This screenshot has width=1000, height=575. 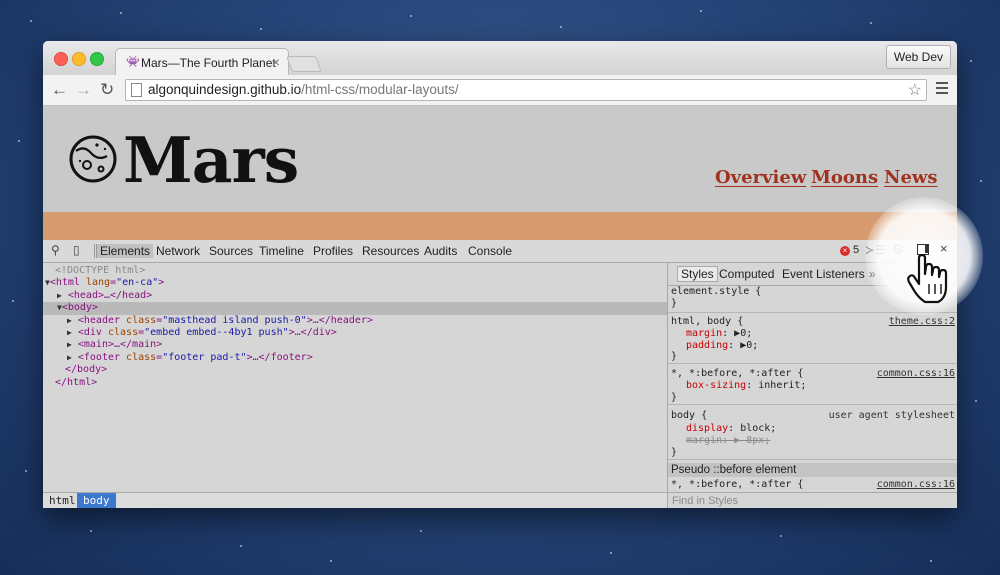 I want to click on mars-planet-icon, so click(x=93, y=159).